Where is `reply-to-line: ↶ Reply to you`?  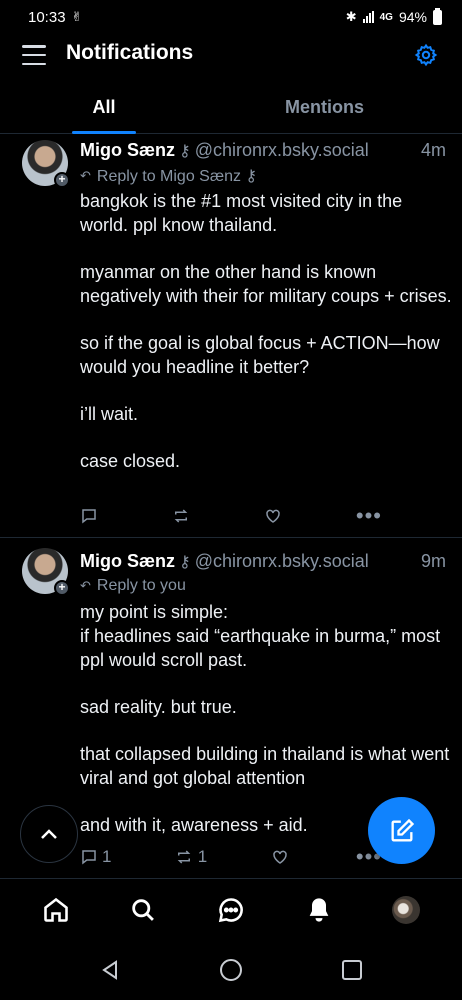 reply-to-line: ↶ Reply to you is located at coordinates (133, 586).